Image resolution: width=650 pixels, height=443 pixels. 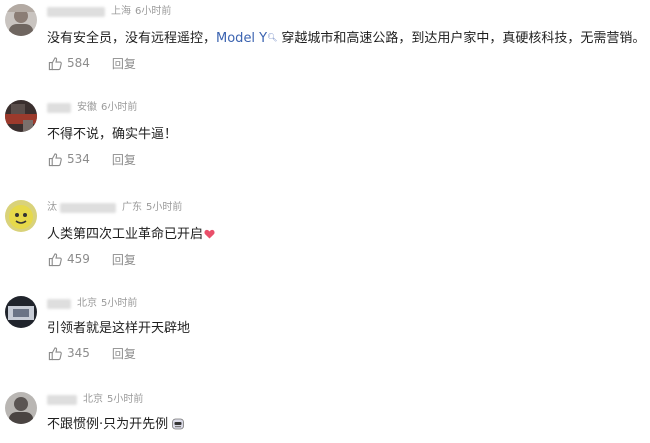 I want to click on comment-text-part: 穿越城市和高速公路，到达用户家中，真硬核科技，无需营销。, so click(x=461, y=38).